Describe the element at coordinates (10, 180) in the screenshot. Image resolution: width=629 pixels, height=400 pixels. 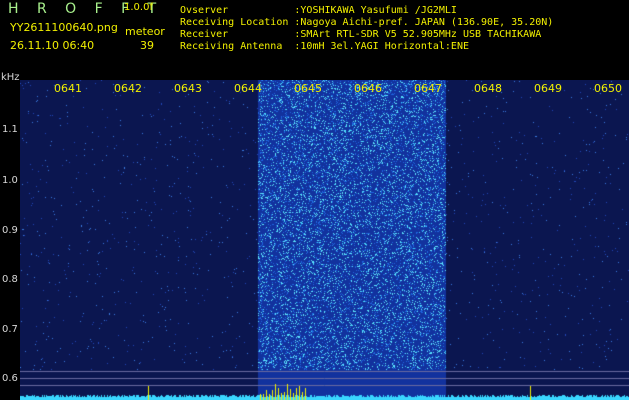
I see `y-tick-label: 1.0` at that location.